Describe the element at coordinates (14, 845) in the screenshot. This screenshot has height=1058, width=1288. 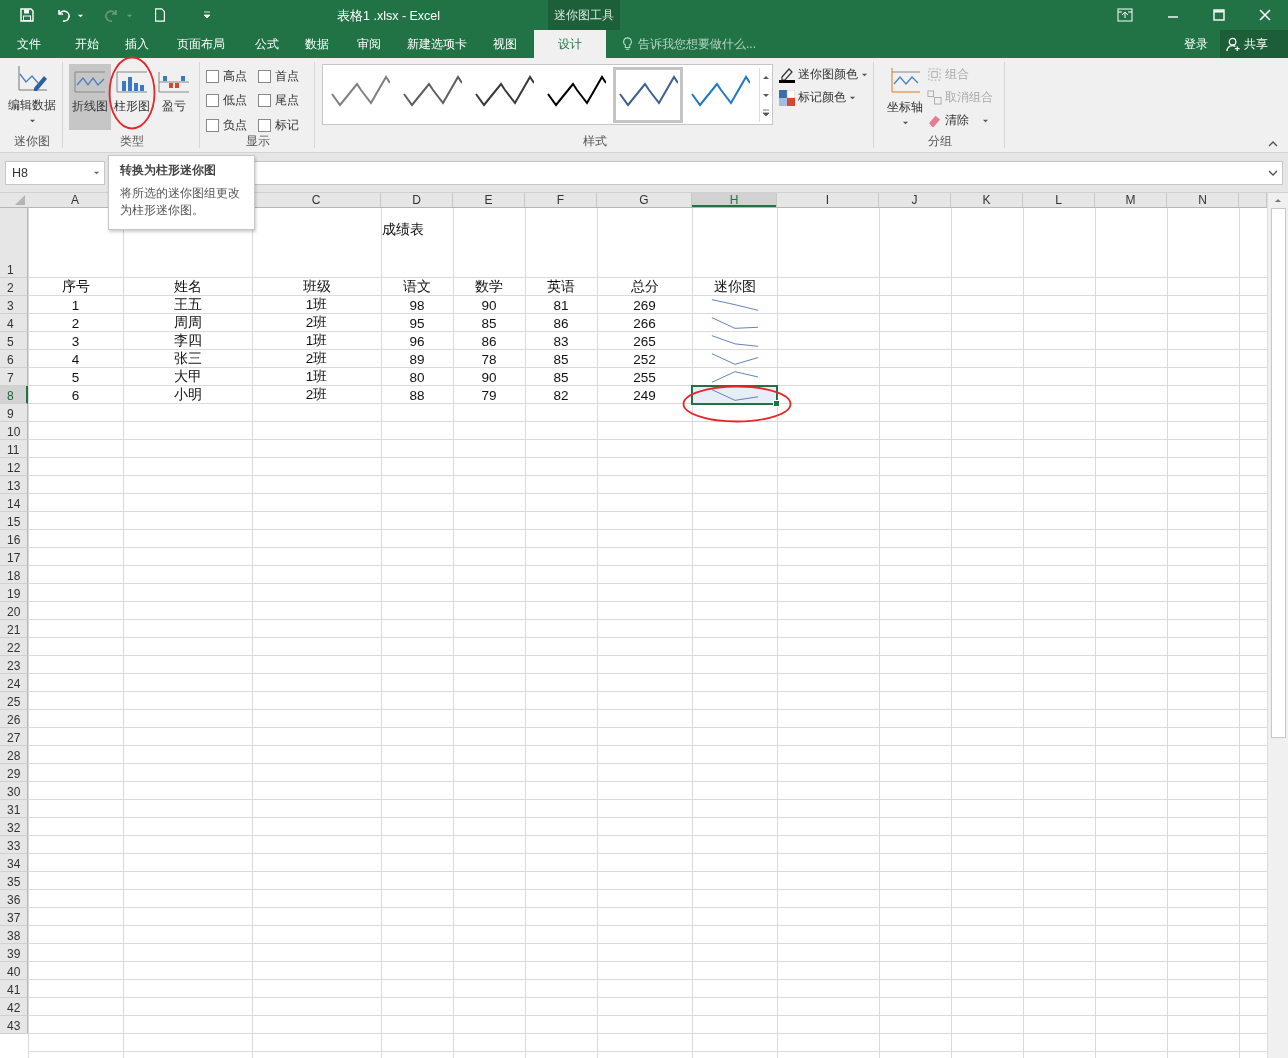
I see `row-header: 33` at that location.